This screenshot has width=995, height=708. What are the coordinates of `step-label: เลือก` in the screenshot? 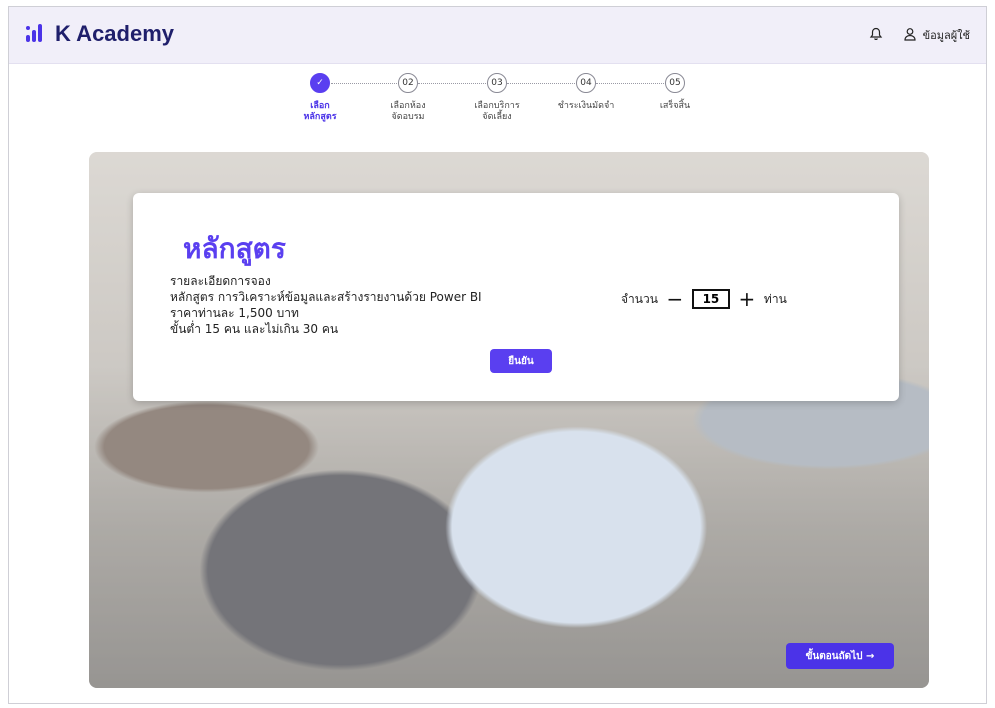 It's located at (320, 106).